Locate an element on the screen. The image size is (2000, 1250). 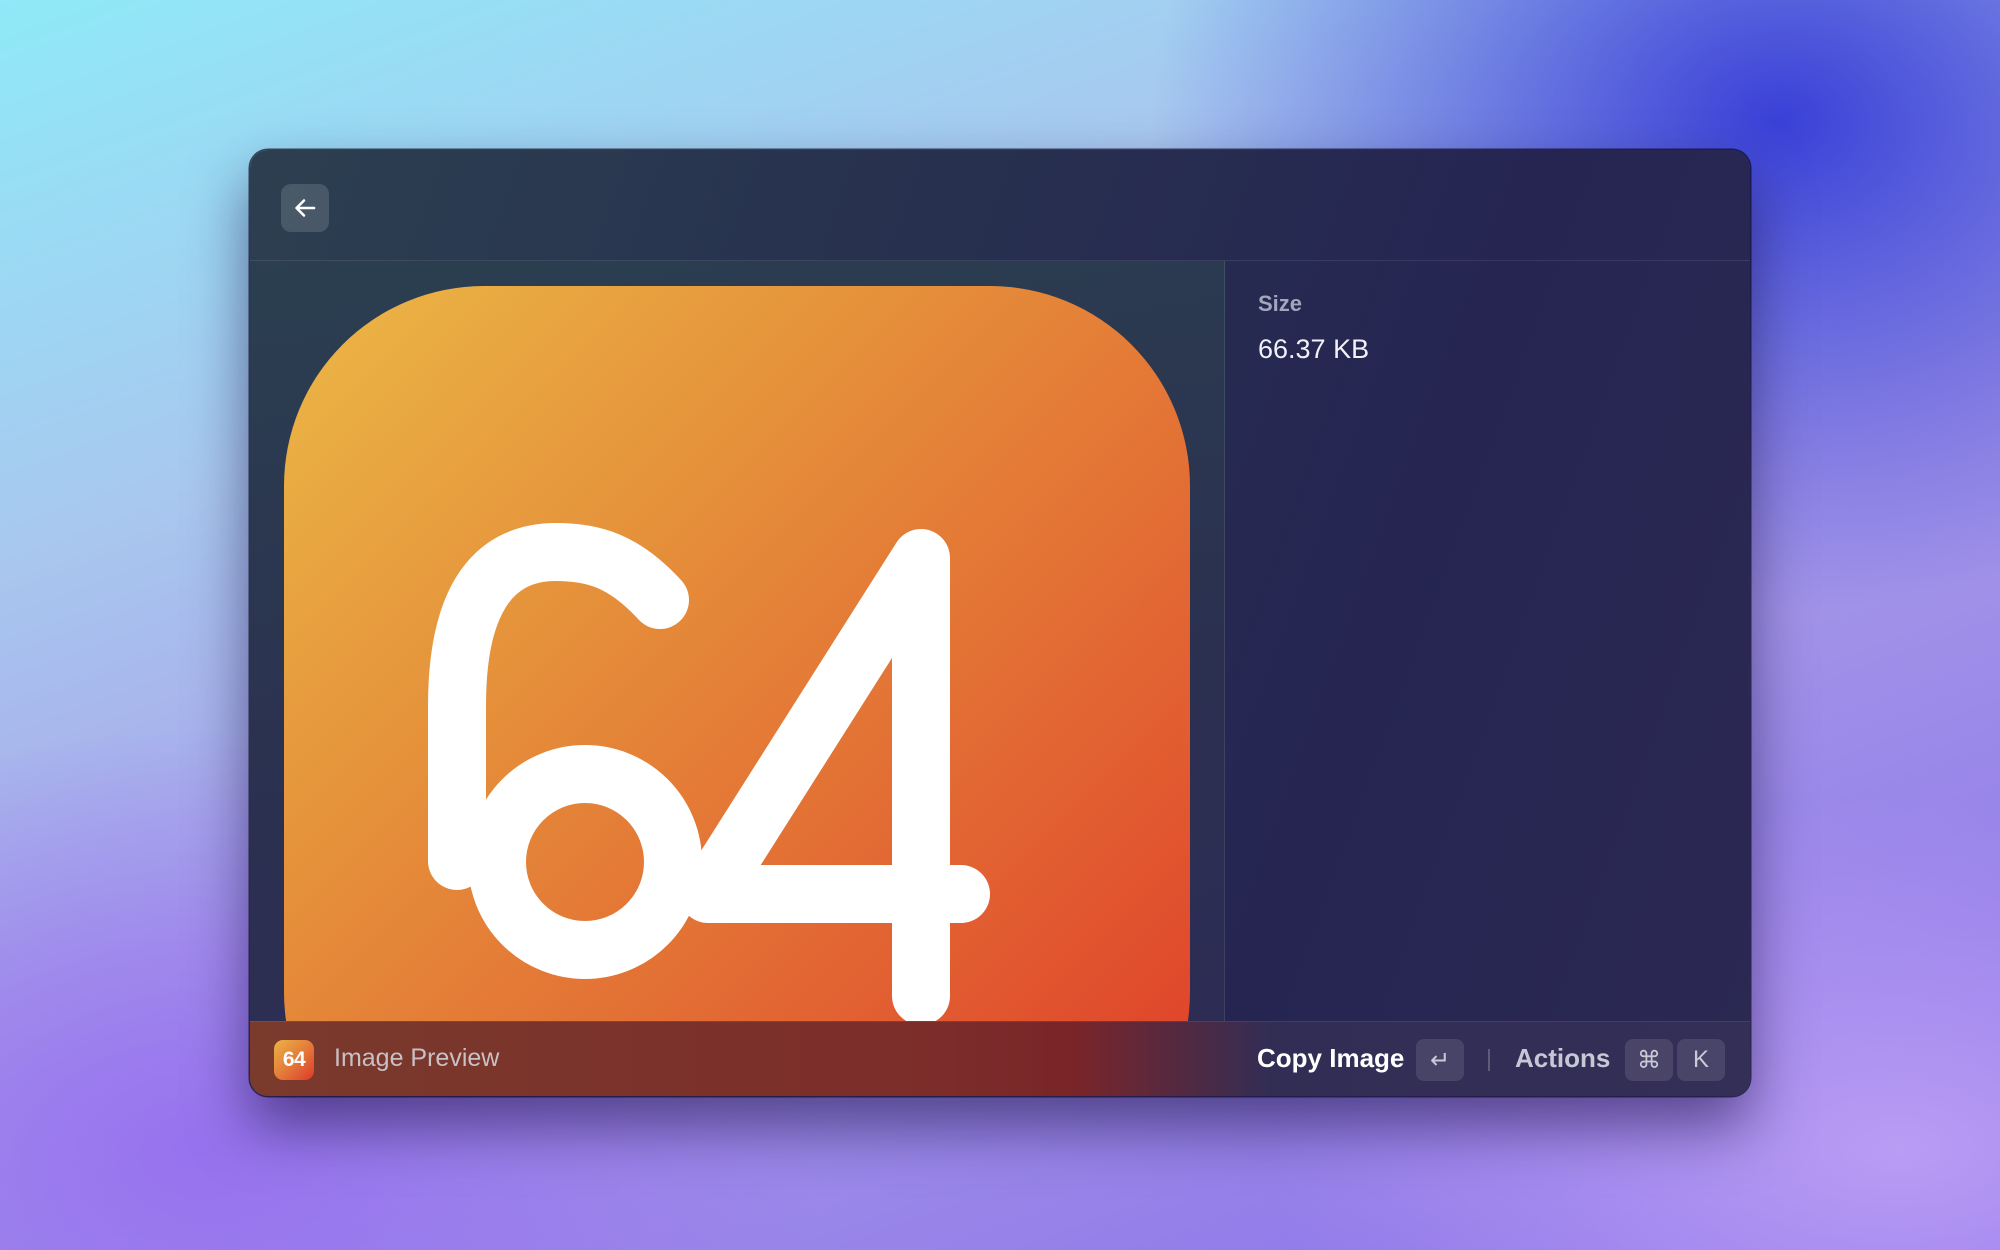
command-key-icon: ⌘ is located at coordinates (1649, 1060).